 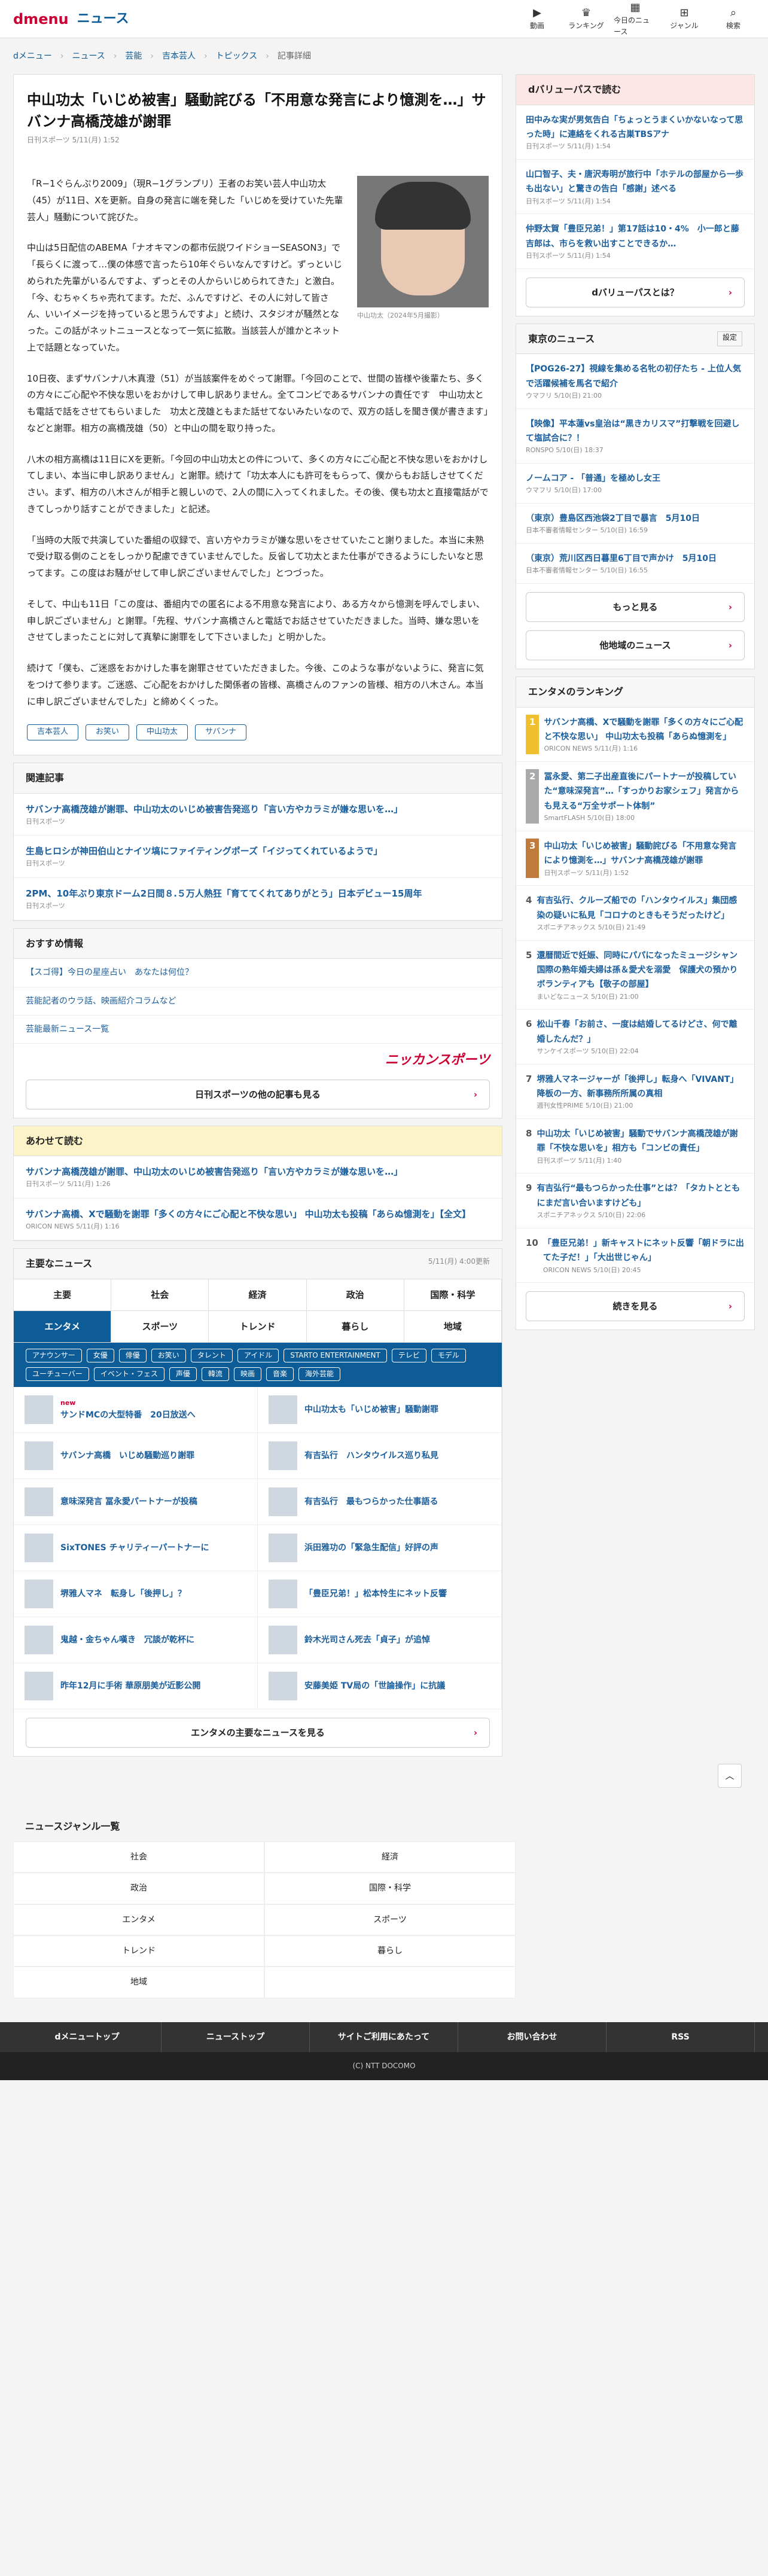 What do you see at coordinates (53, 732) in the screenshot?
I see `tag: 吉本芸人` at bounding box center [53, 732].